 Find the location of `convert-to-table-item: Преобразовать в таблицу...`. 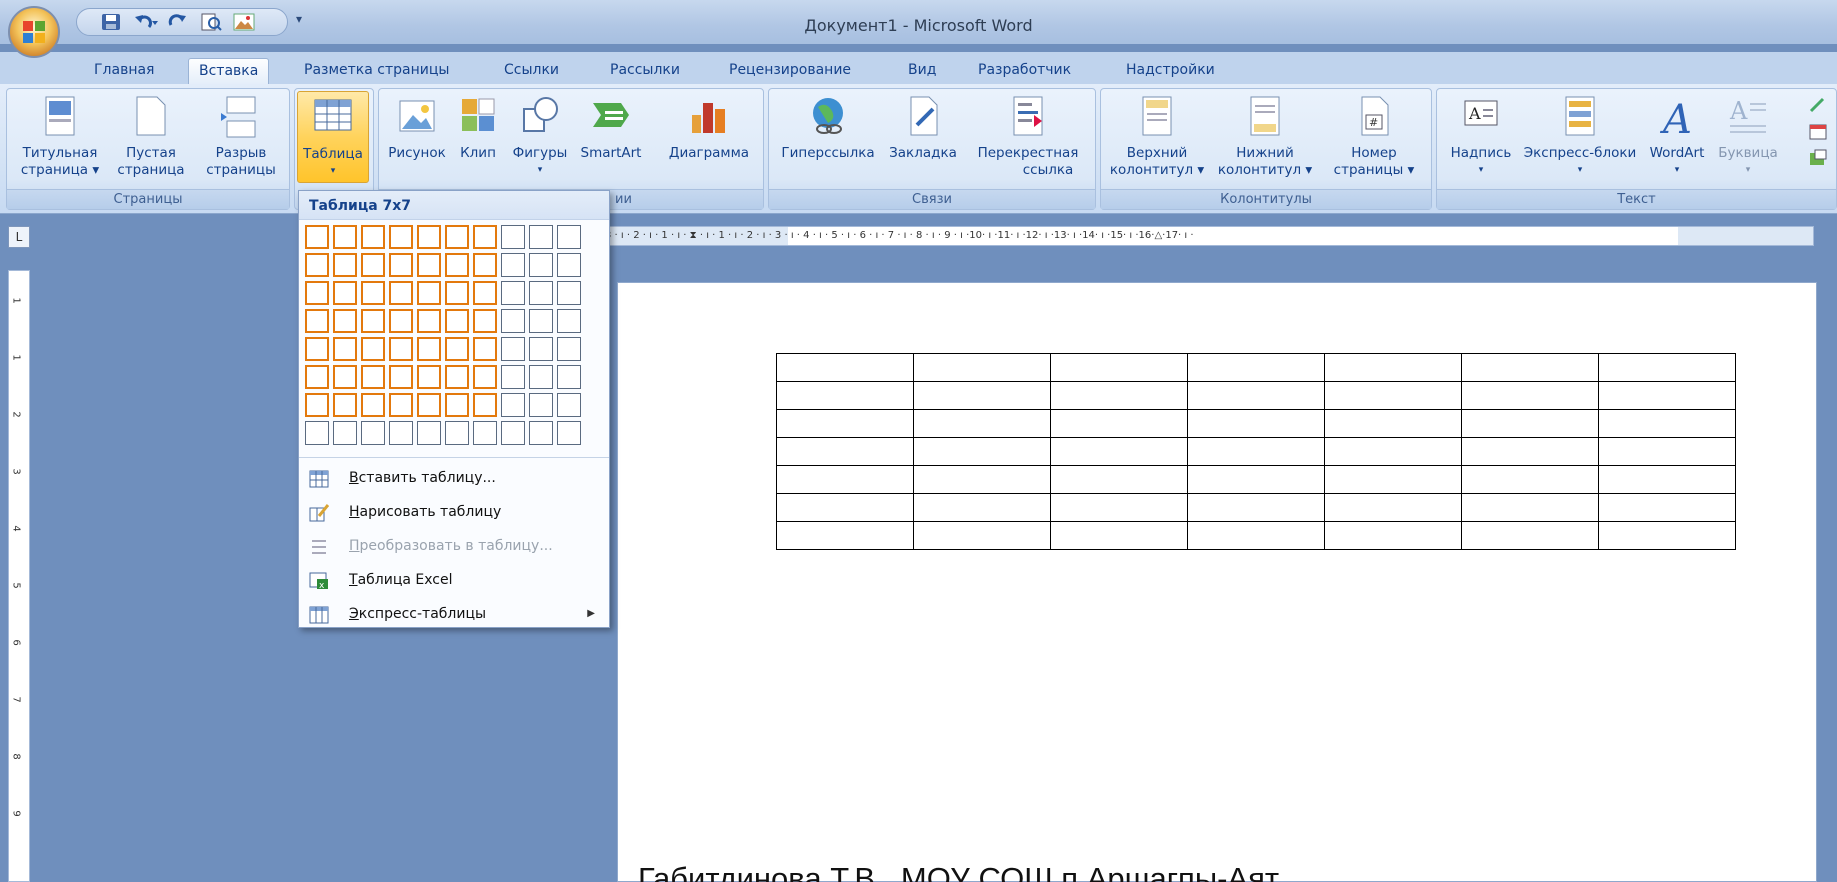

convert-to-table-item: Преобразовать в таблицу... is located at coordinates (454, 546).